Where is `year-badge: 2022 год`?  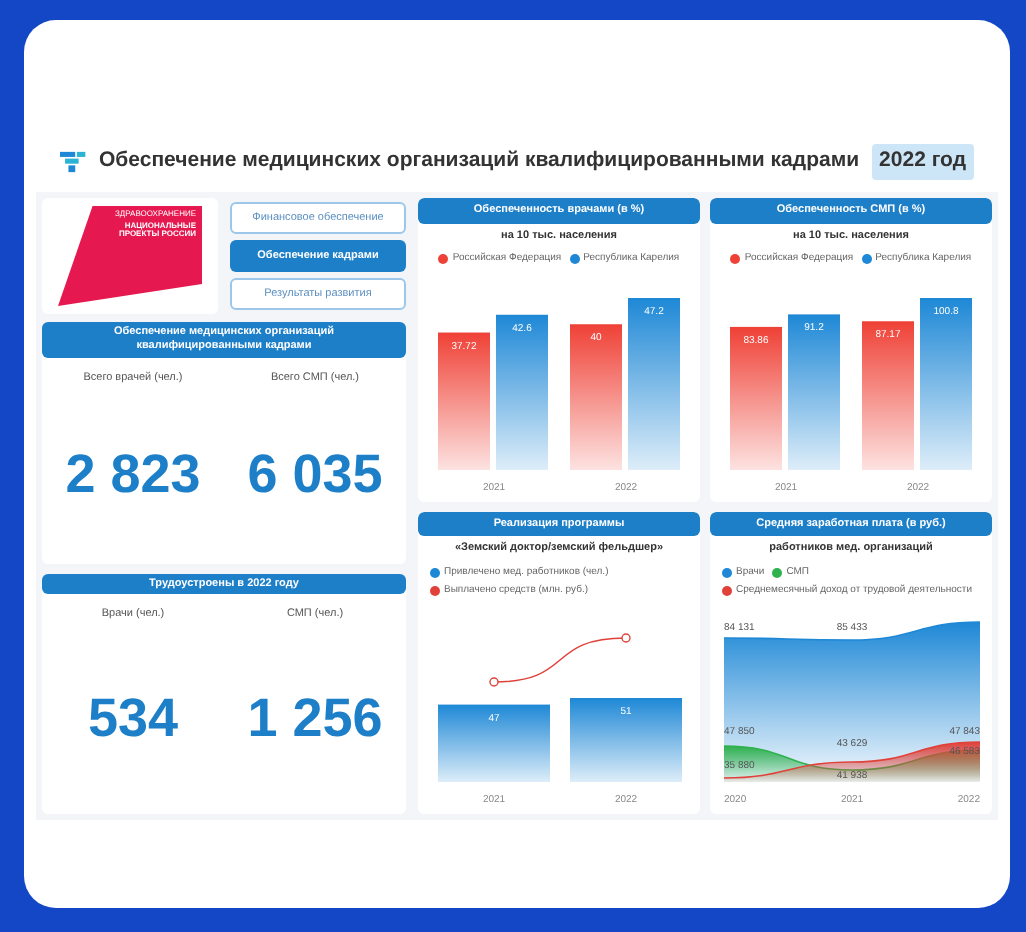
year-badge: 2022 год is located at coordinates (922, 162).